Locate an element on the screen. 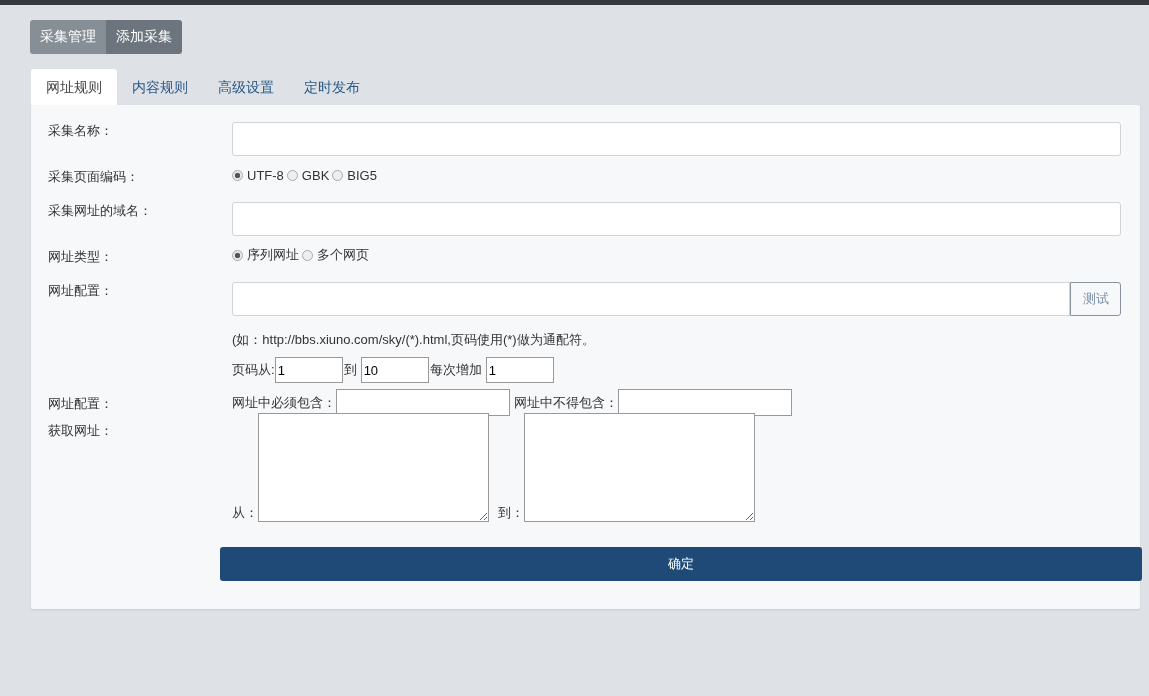 This screenshot has height=696, width=1149. field-label: 采集页面编码： is located at coordinates (94, 177).